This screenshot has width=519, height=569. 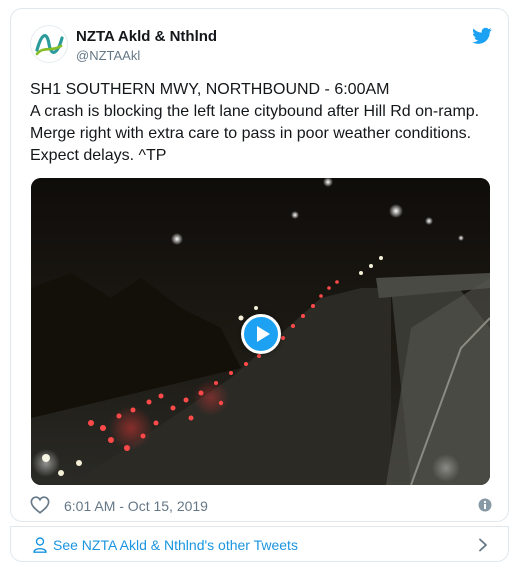 I want to click on see-other-tweets-label: See NZTA Akld & Nthlnd's other Tweets, so click(x=175, y=545).